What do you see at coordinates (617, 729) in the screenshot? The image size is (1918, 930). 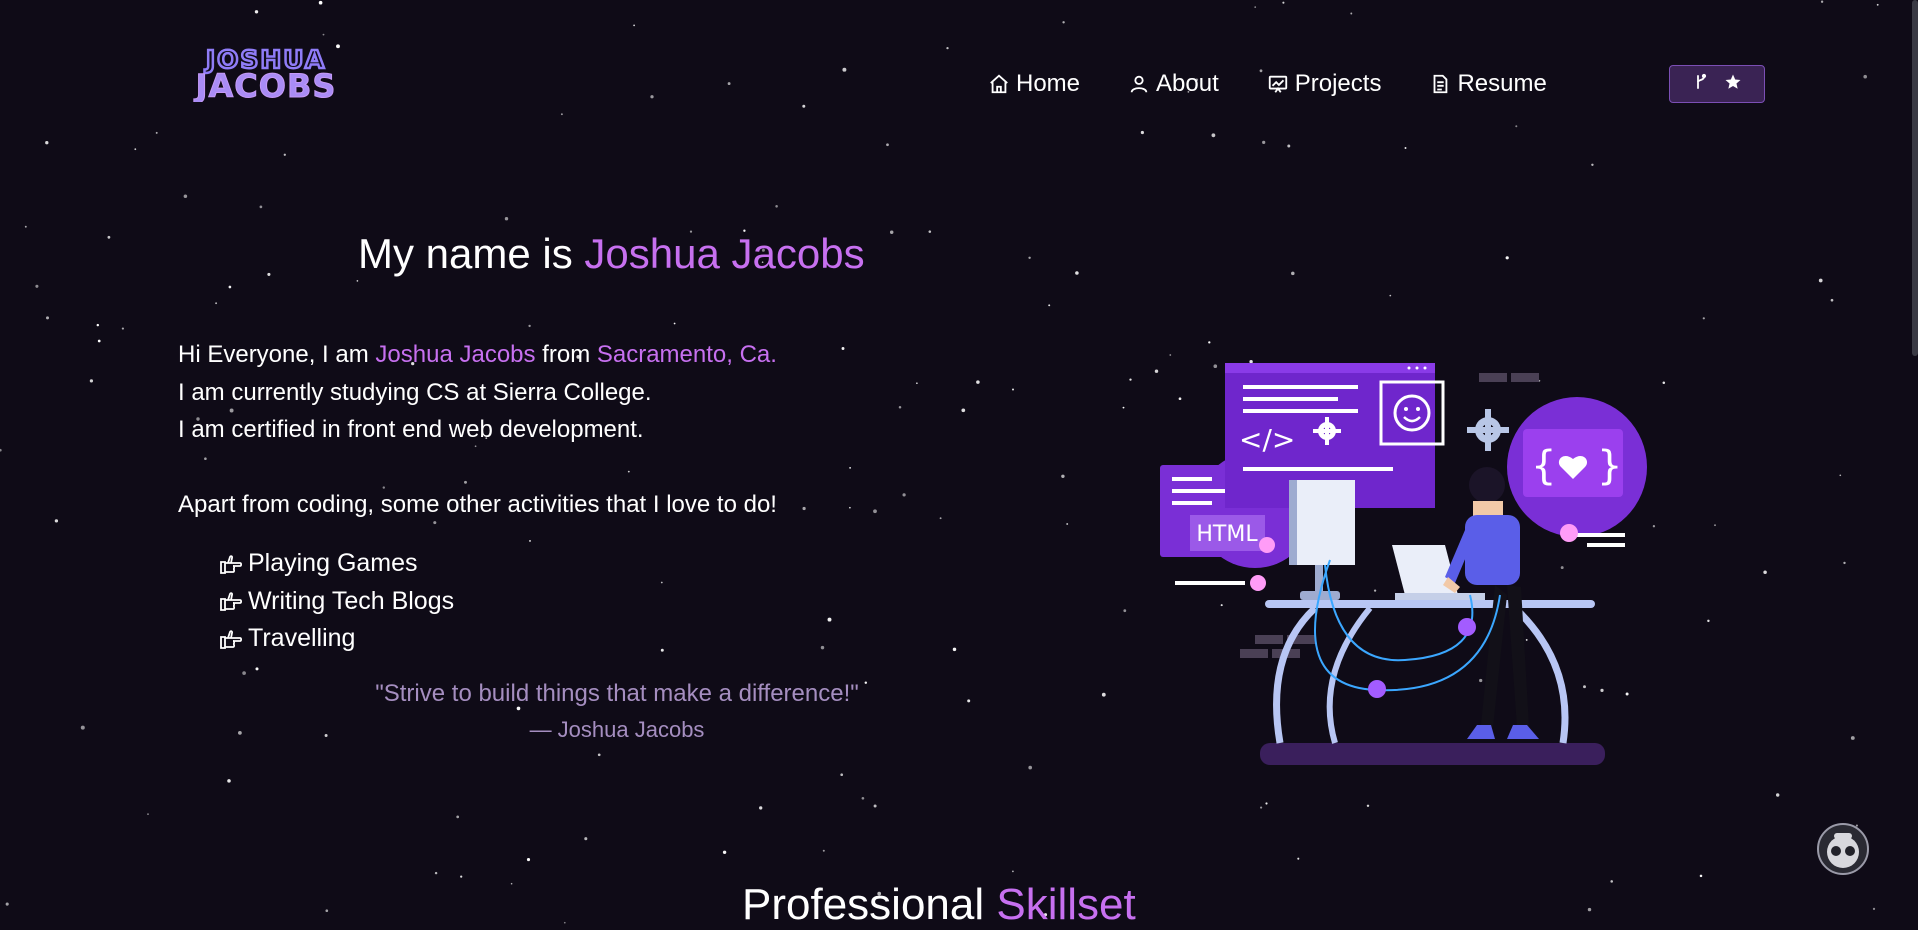 I see `quote-author: — Joshua Jacobs` at bounding box center [617, 729].